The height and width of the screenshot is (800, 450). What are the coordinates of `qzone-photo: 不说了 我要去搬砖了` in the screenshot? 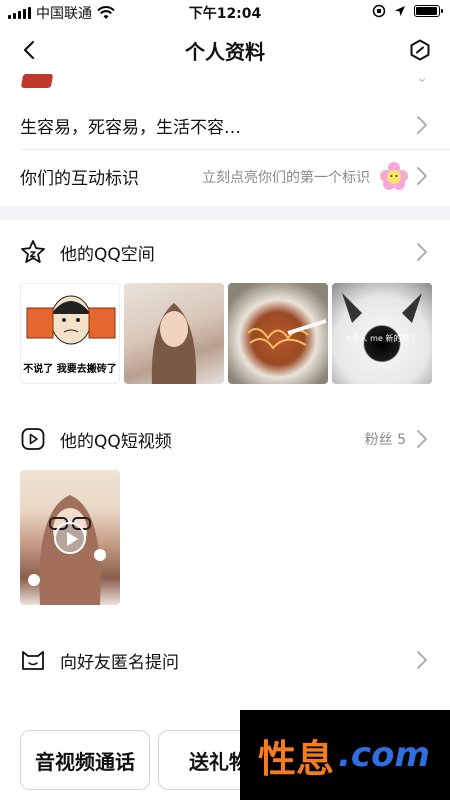 It's located at (70, 333).